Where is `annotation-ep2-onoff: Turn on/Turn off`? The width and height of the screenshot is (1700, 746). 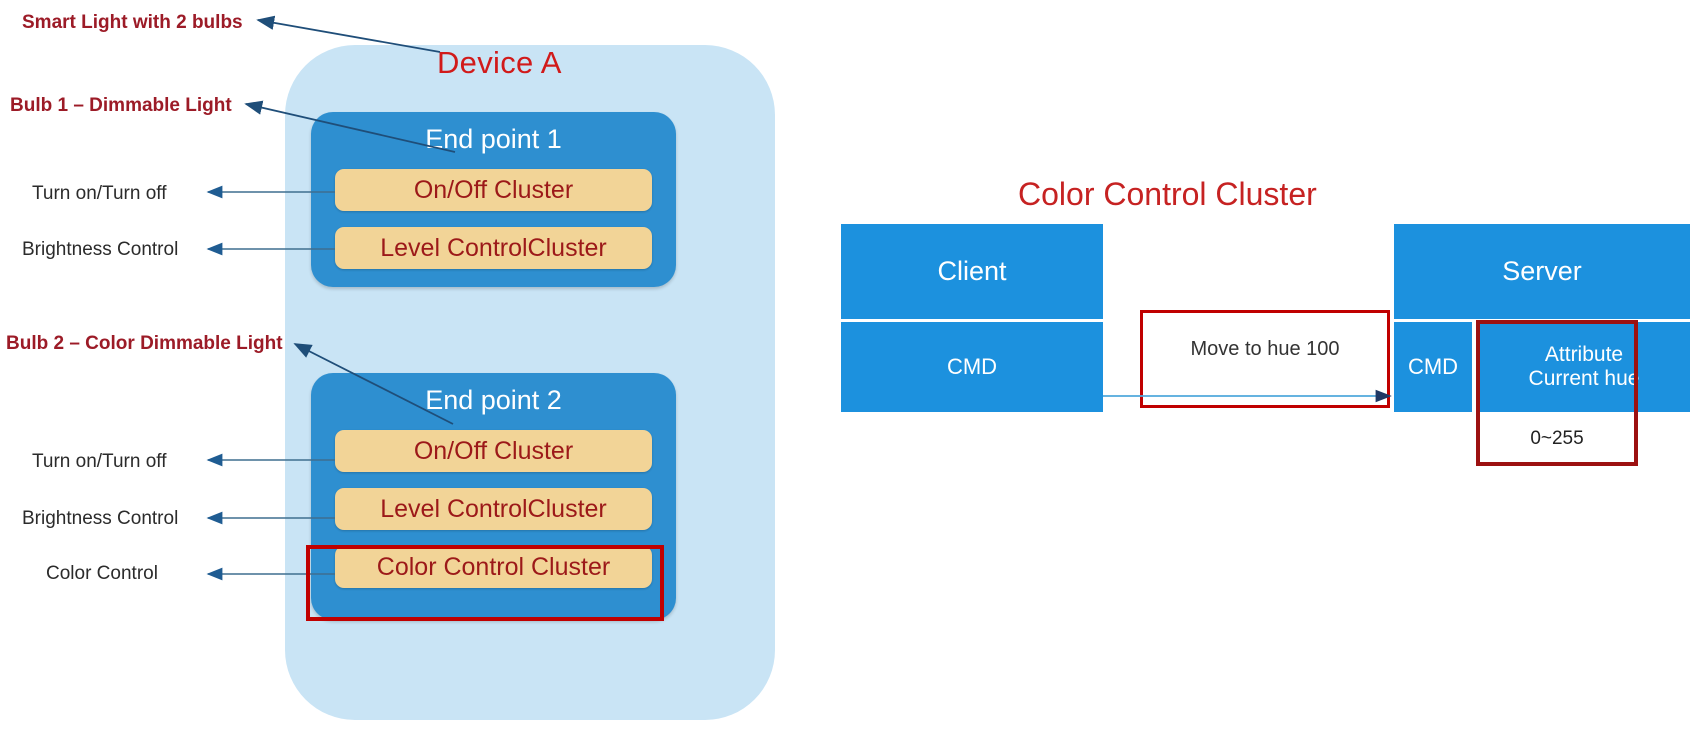
annotation-ep2-onoff: Turn on/Turn off is located at coordinates (99, 461).